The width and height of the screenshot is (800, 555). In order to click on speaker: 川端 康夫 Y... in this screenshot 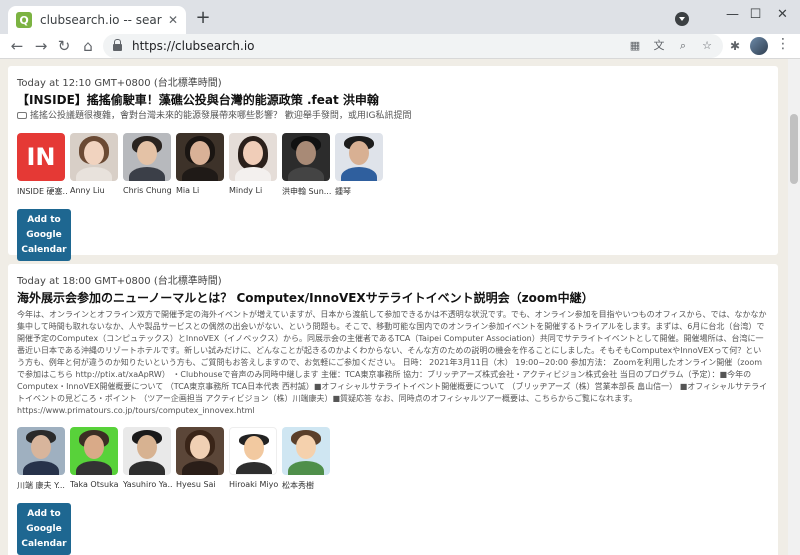, I will do `click(42, 459)`.